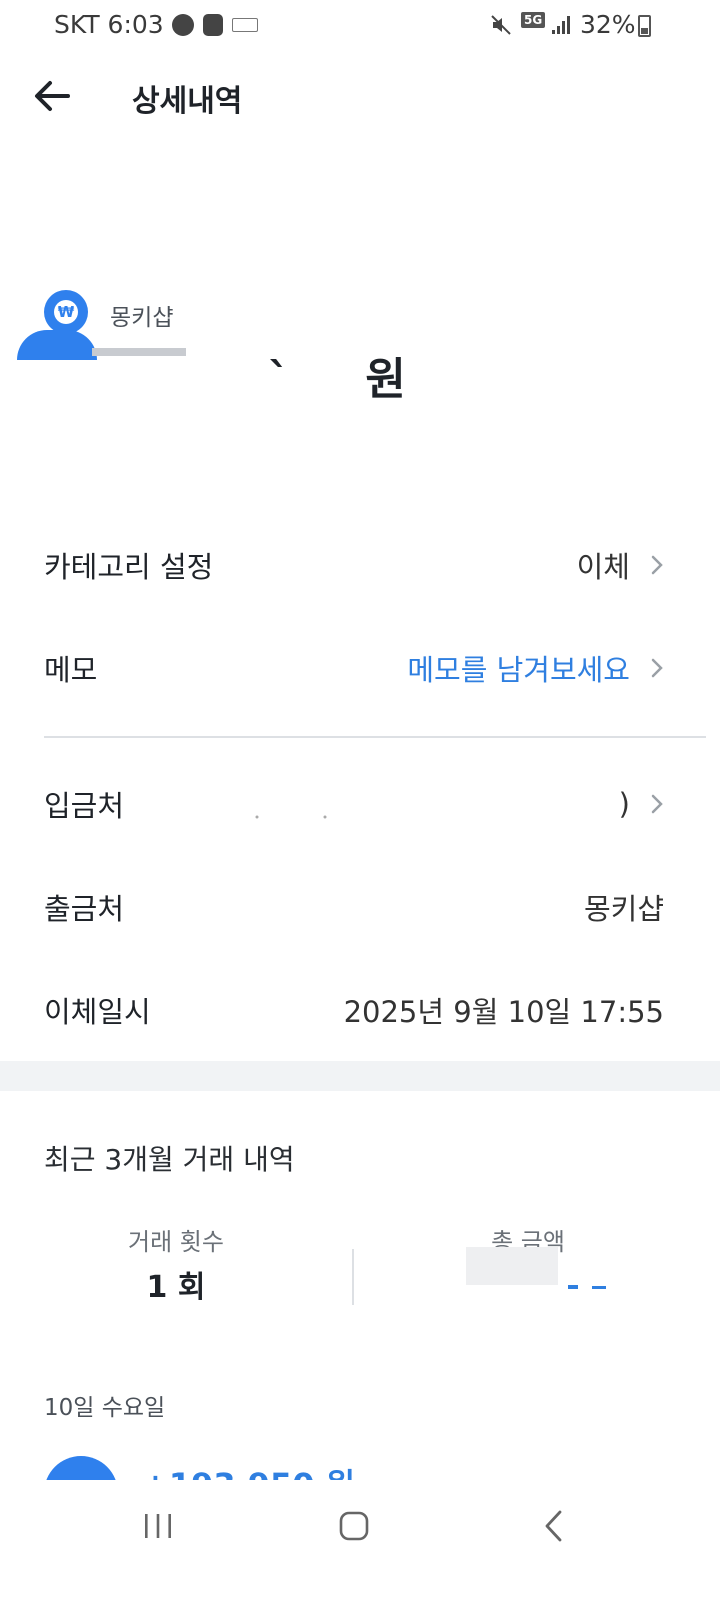 The height and width of the screenshot is (1600, 720). What do you see at coordinates (109, 24) in the screenshot?
I see `status-carrier-time: SKT 6:03` at bounding box center [109, 24].